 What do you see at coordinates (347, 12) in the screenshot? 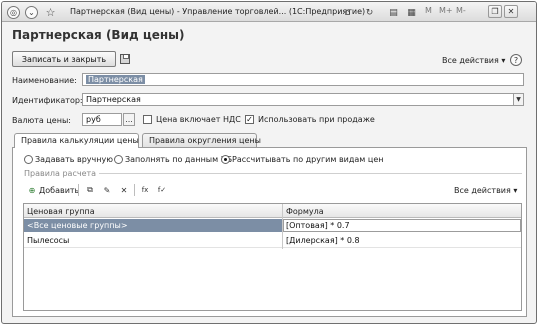
I see `home-icon: ⌂` at bounding box center [347, 12].